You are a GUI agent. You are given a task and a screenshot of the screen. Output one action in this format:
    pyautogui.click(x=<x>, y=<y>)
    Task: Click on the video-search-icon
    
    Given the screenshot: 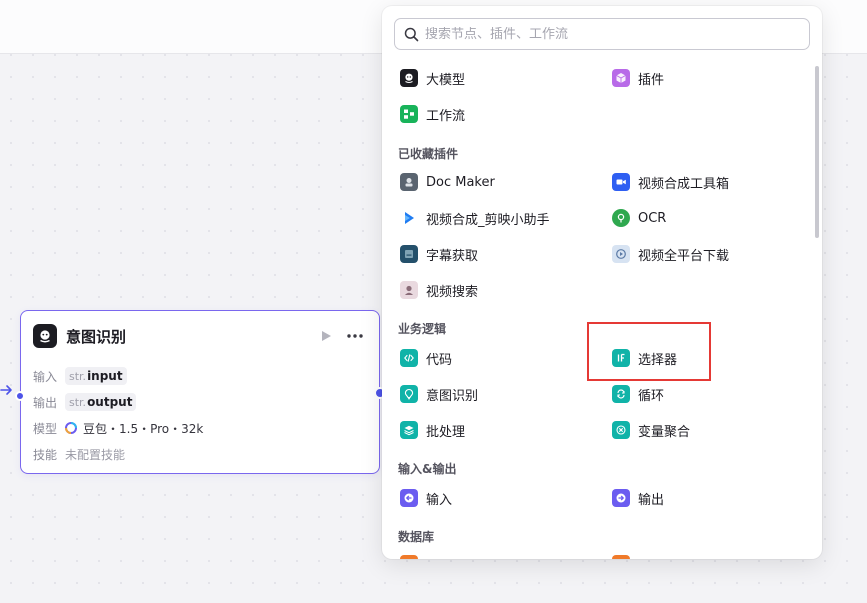 What is the action you would take?
    pyautogui.click(x=409, y=290)
    